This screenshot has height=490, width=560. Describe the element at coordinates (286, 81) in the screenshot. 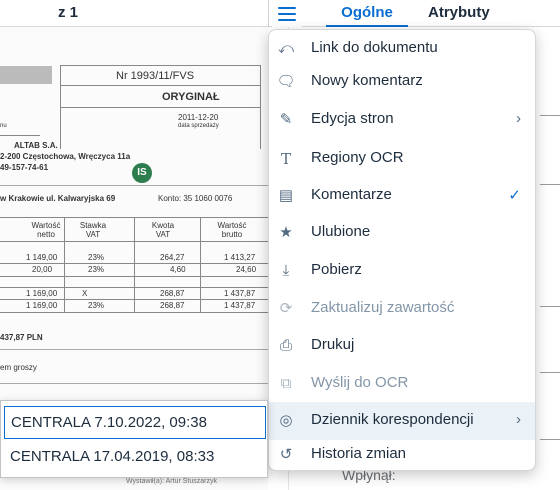

I see `new-comment-icon: 🗨` at that location.